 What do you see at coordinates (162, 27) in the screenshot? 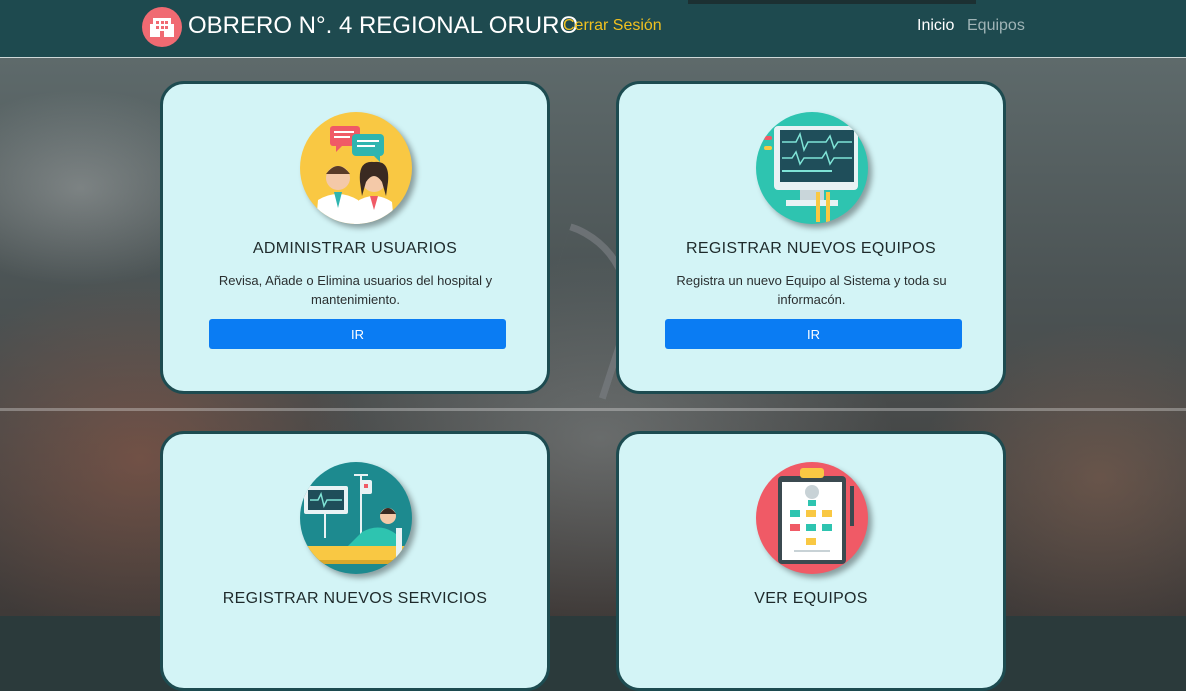
I see `hospital-icon` at bounding box center [162, 27].